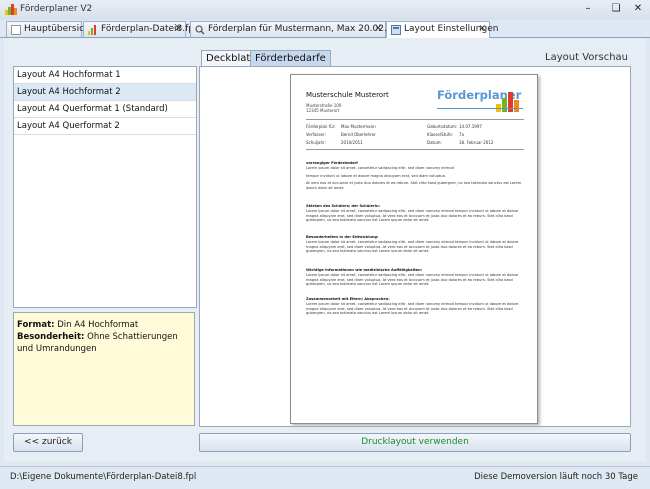 The image size is (650, 489). Describe the element at coordinates (352, 142) in the screenshot. I see `meta-year-value: 2010/2011` at that location.